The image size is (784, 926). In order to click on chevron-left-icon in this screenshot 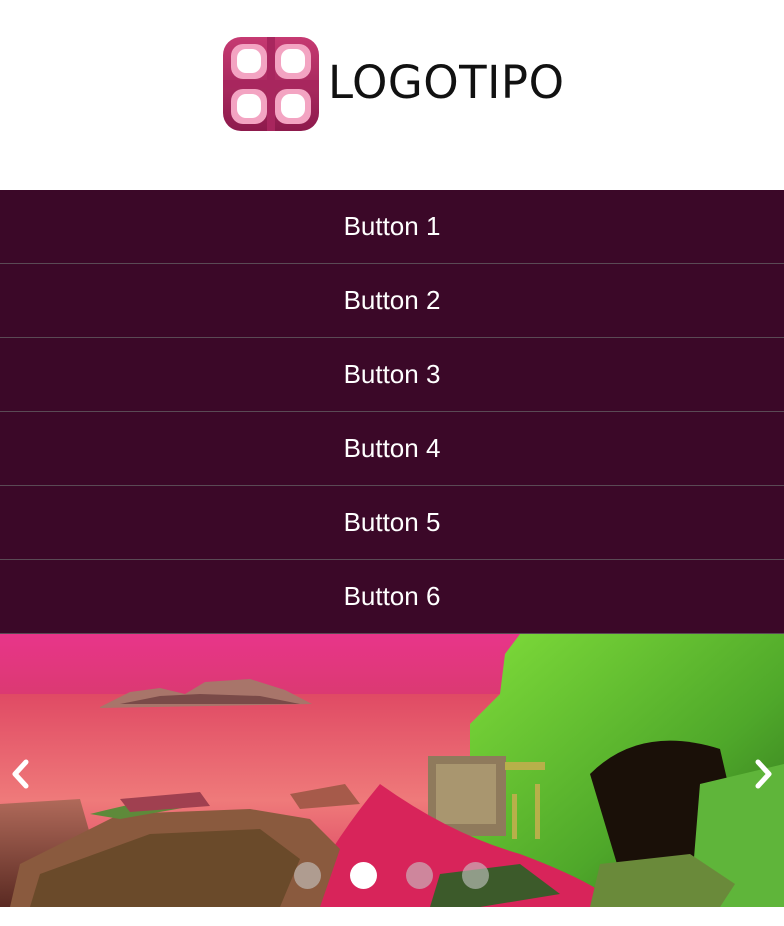, I will do `click(20, 774)`.